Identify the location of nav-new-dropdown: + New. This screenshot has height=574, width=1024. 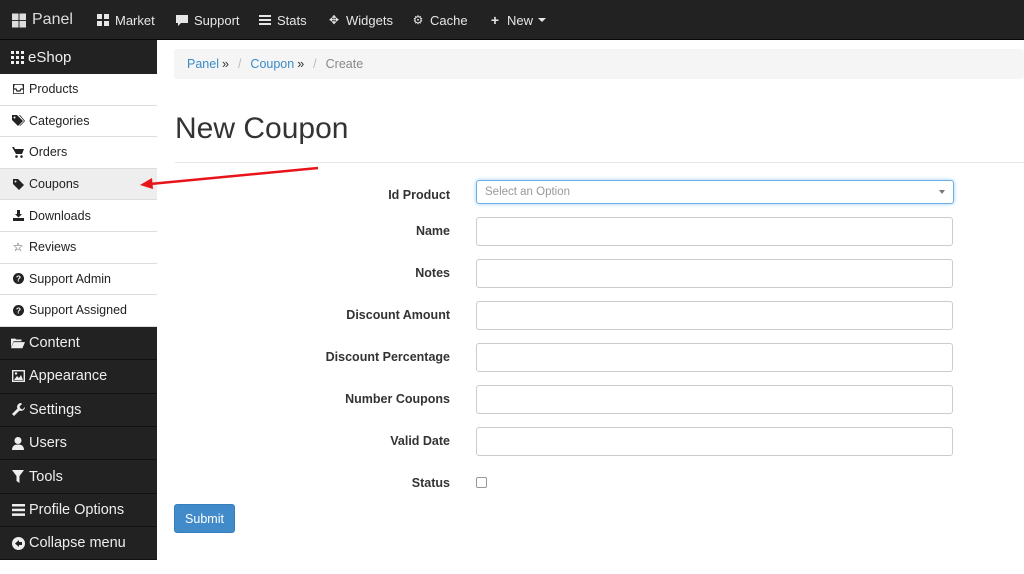
(517, 20).